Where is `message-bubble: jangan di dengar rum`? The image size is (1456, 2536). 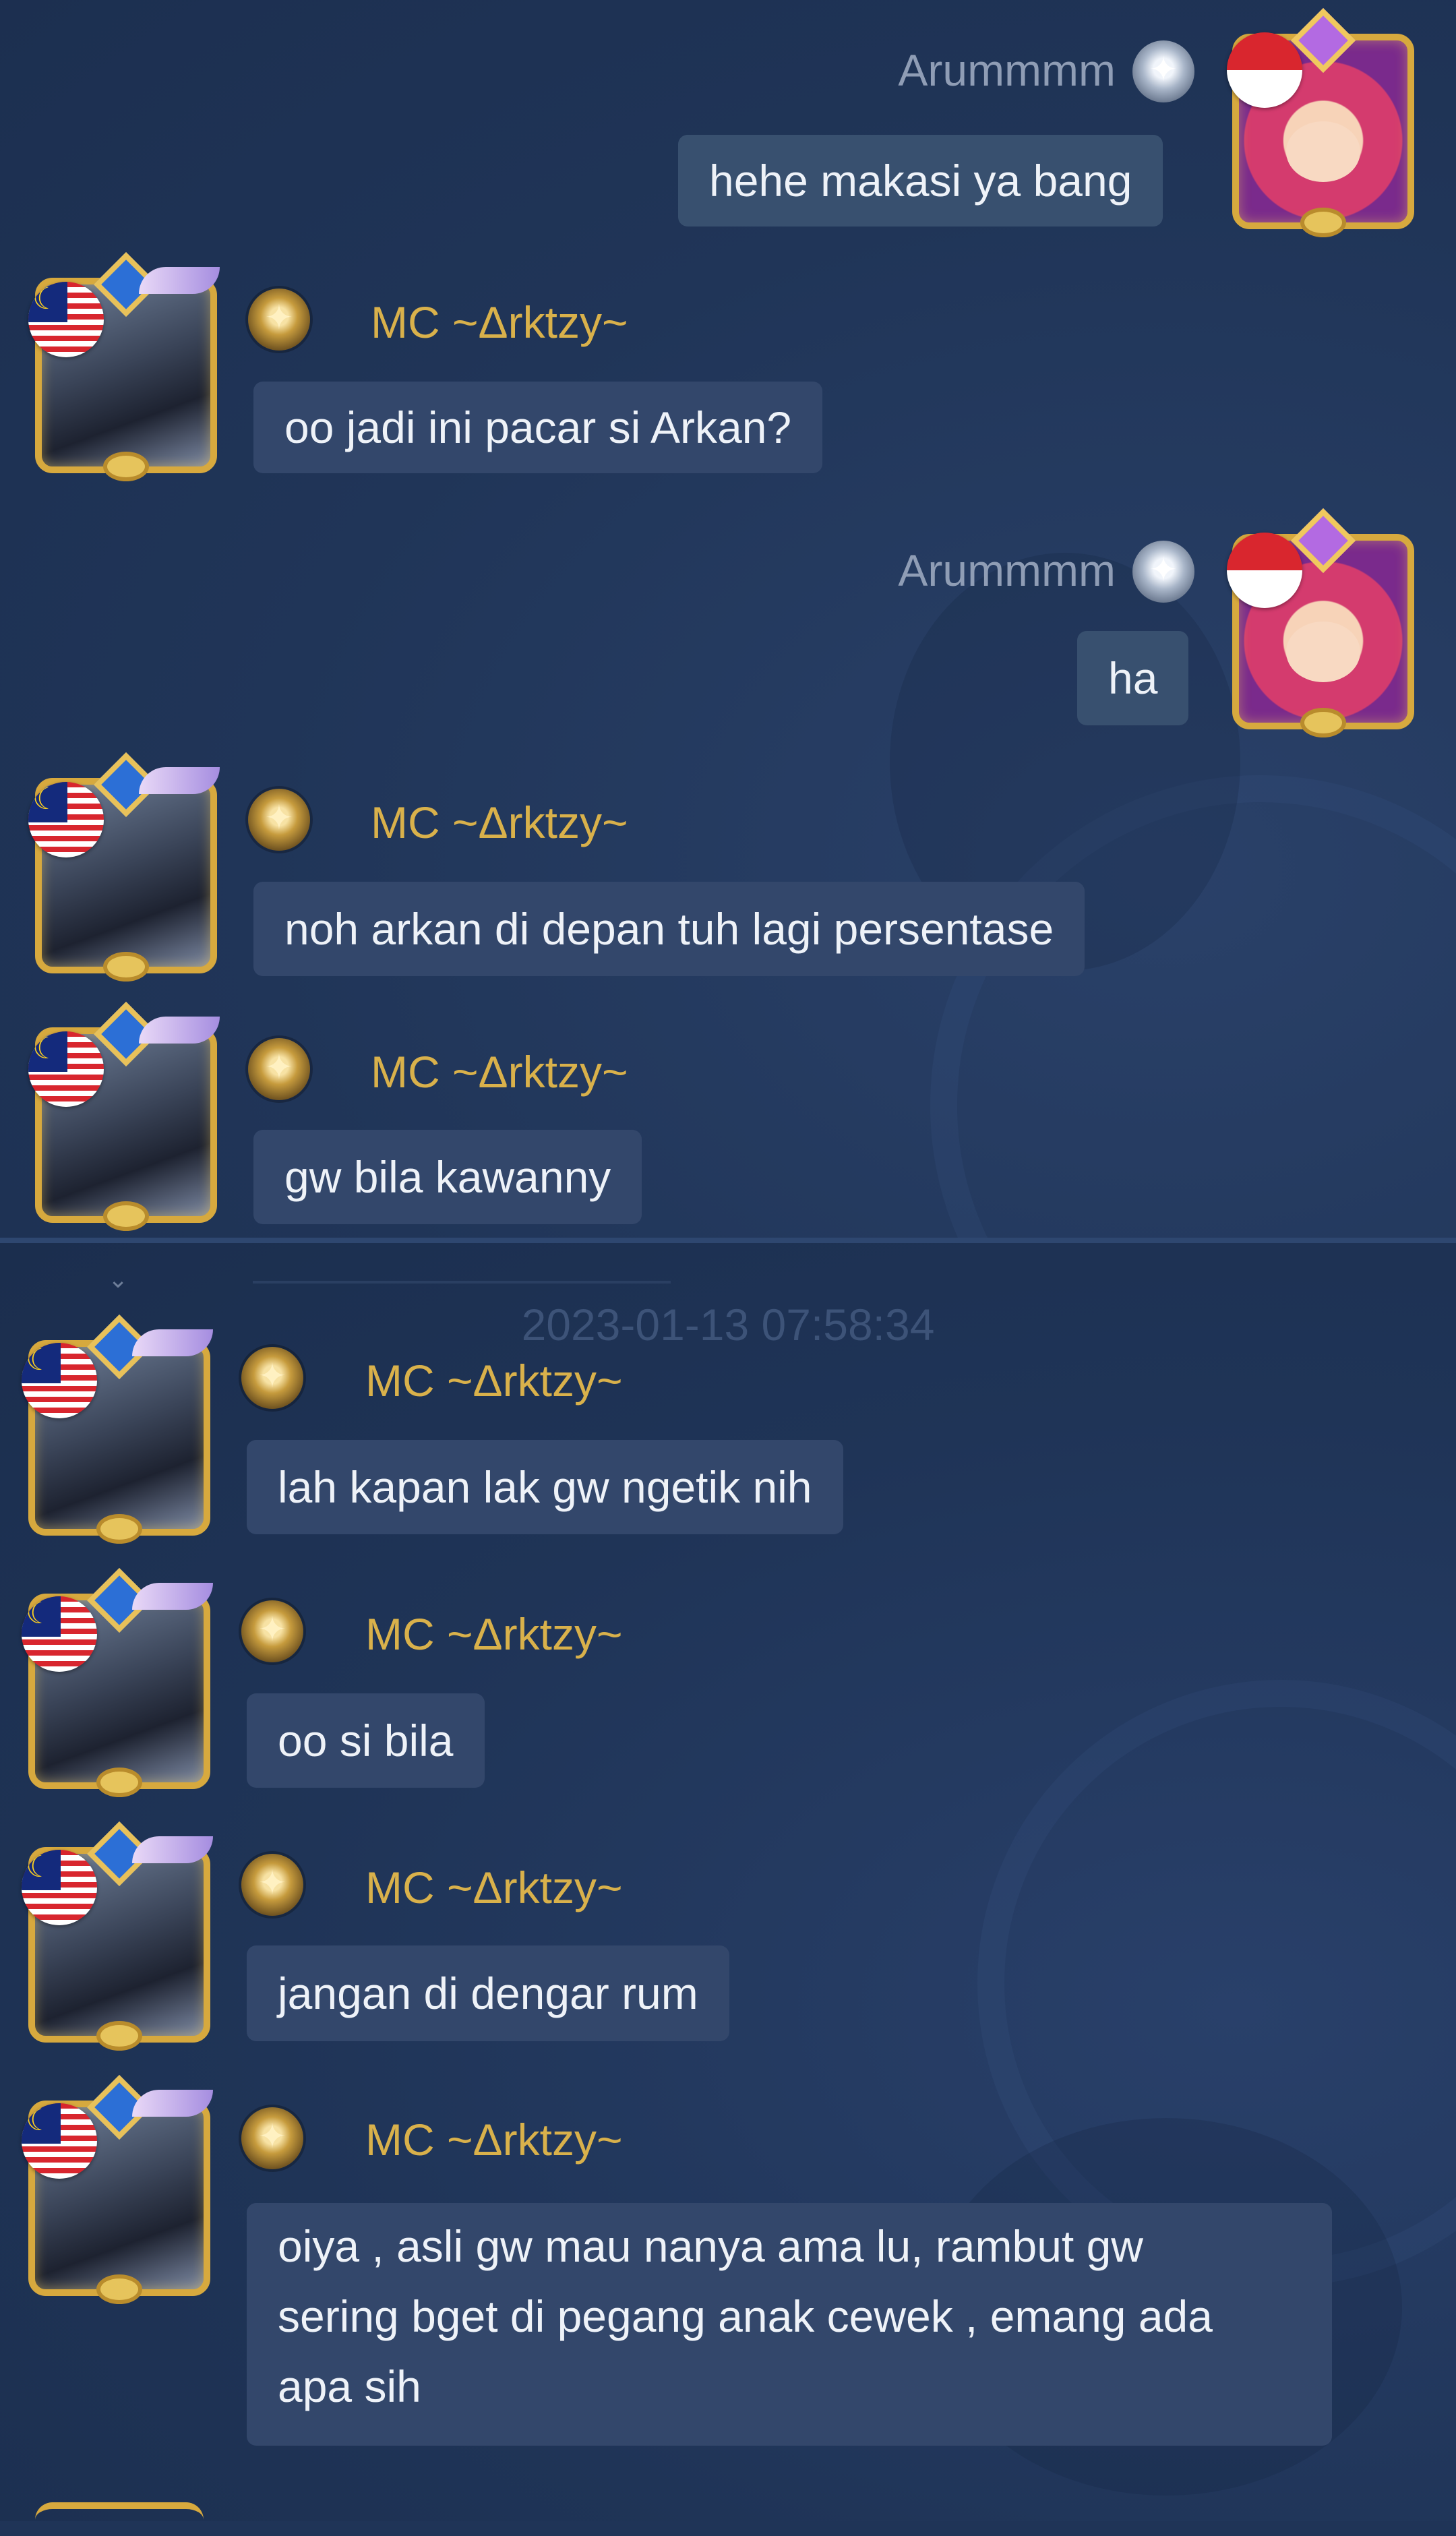
message-bubble: jangan di dengar rum is located at coordinates (488, 1993).